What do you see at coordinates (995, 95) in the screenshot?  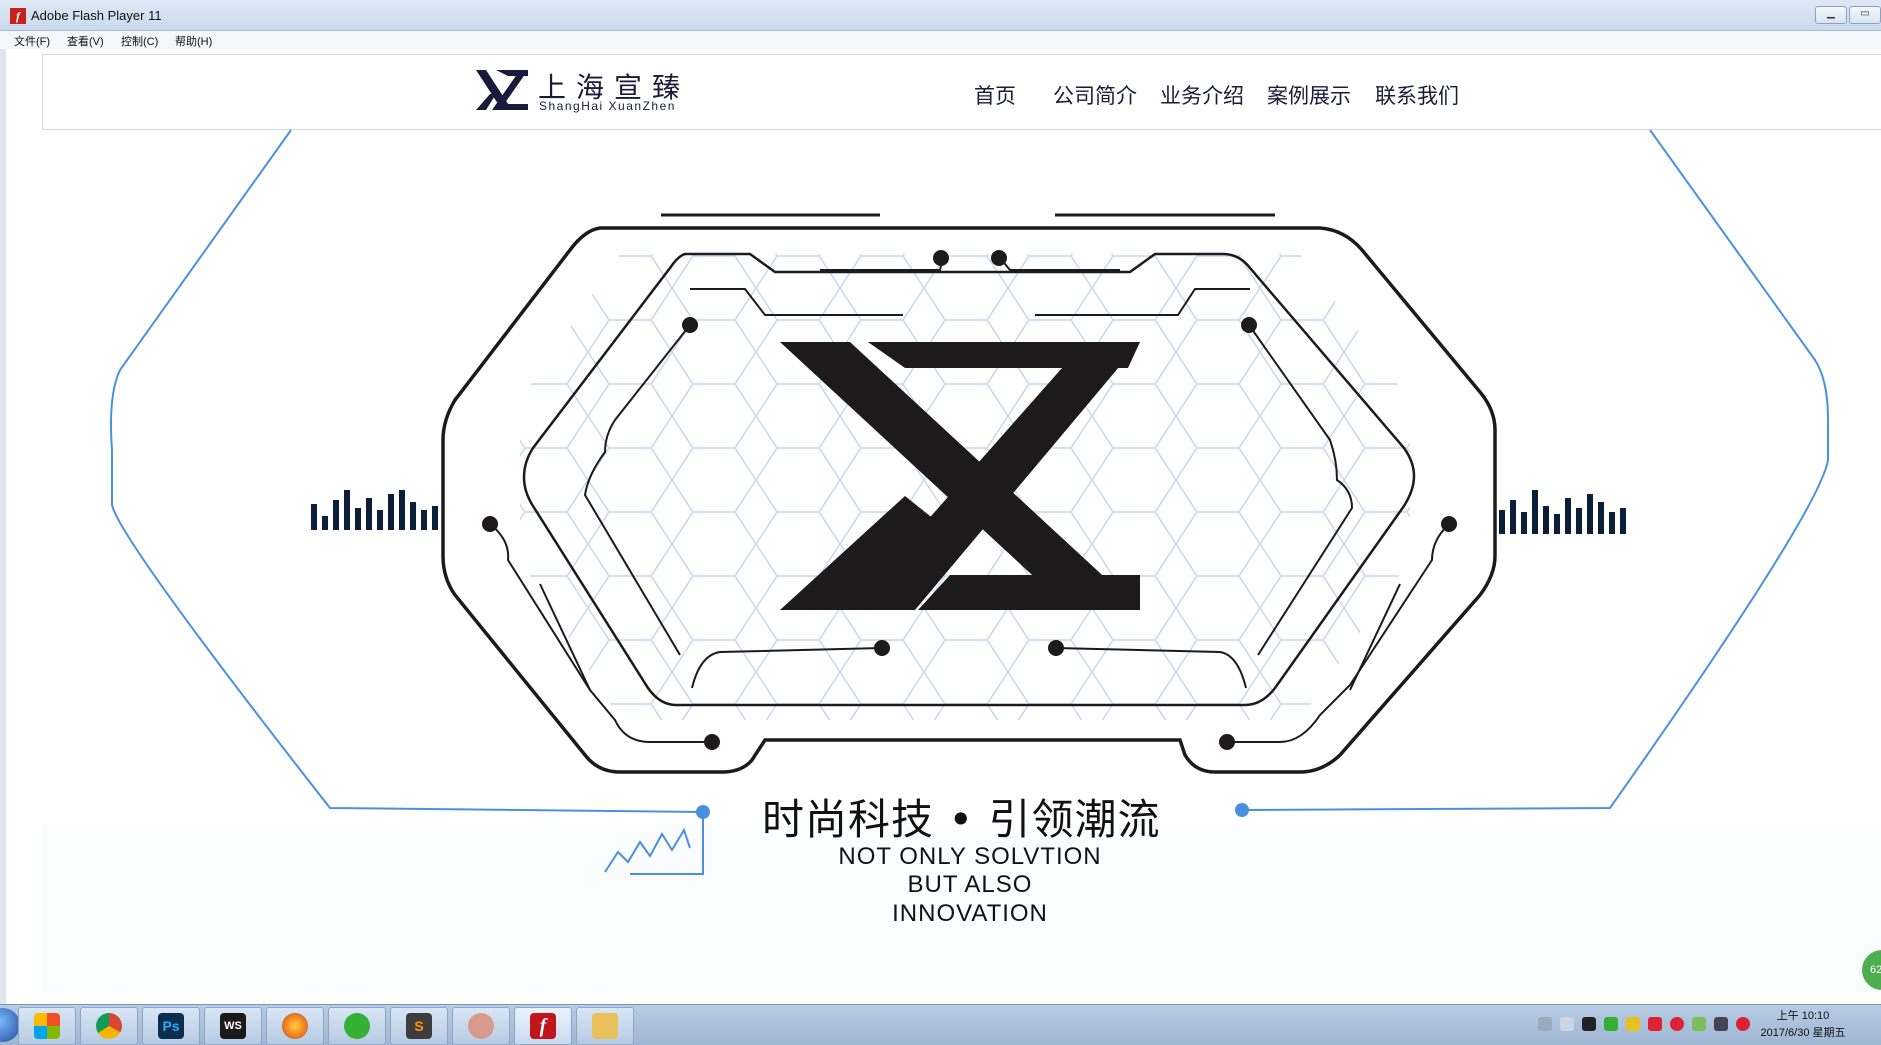 I see `nav-home: 首页` at bounding box center [995, 95].